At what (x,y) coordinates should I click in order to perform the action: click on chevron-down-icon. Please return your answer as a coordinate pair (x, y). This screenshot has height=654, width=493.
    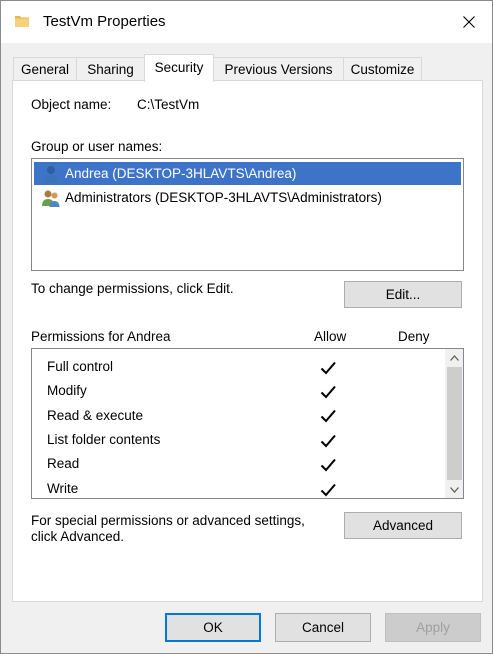
    Looking at the image, I should click on (454, 489).